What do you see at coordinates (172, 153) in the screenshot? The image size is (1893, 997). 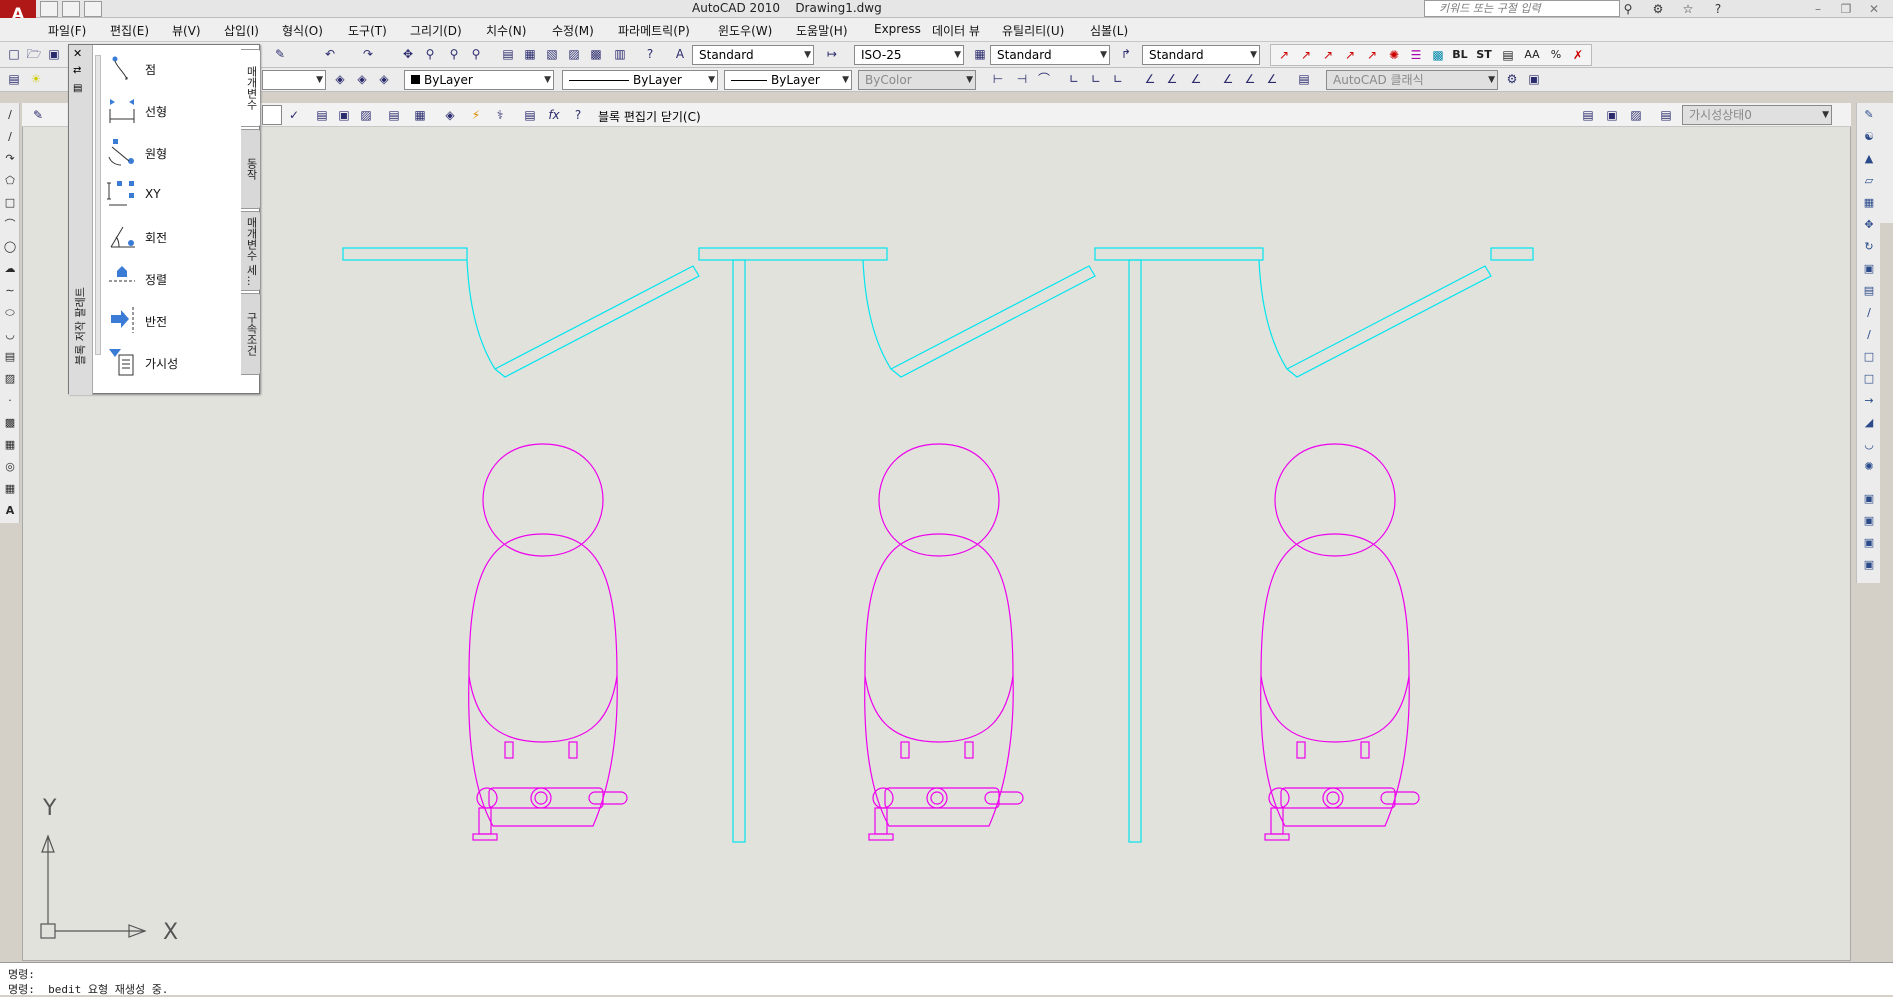 I see `palette-item-polar: 원형` at bounding box center [172, 153].